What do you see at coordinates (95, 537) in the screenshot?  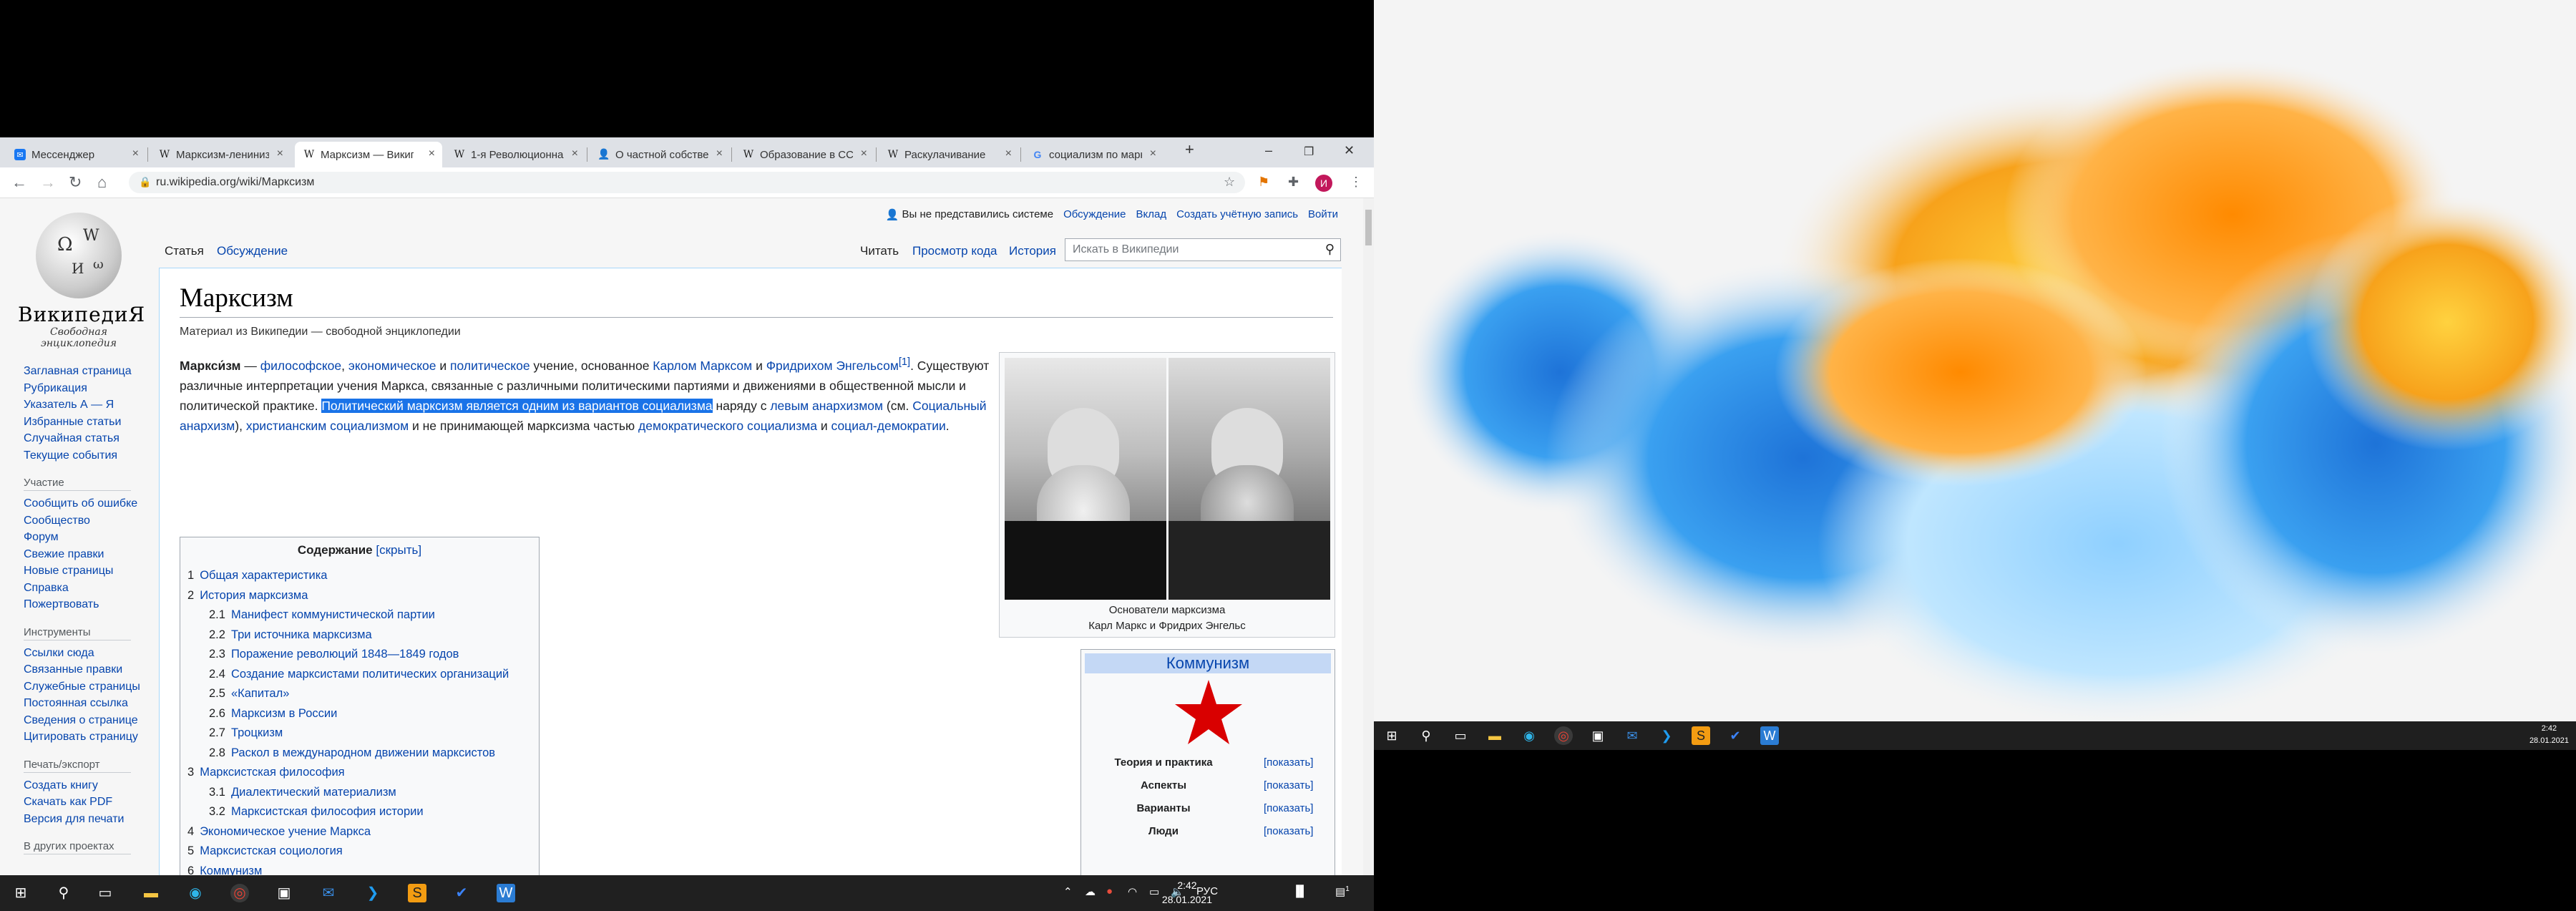 I see `sidebar-item-forum: Форум` at bounding box center [95, 537].